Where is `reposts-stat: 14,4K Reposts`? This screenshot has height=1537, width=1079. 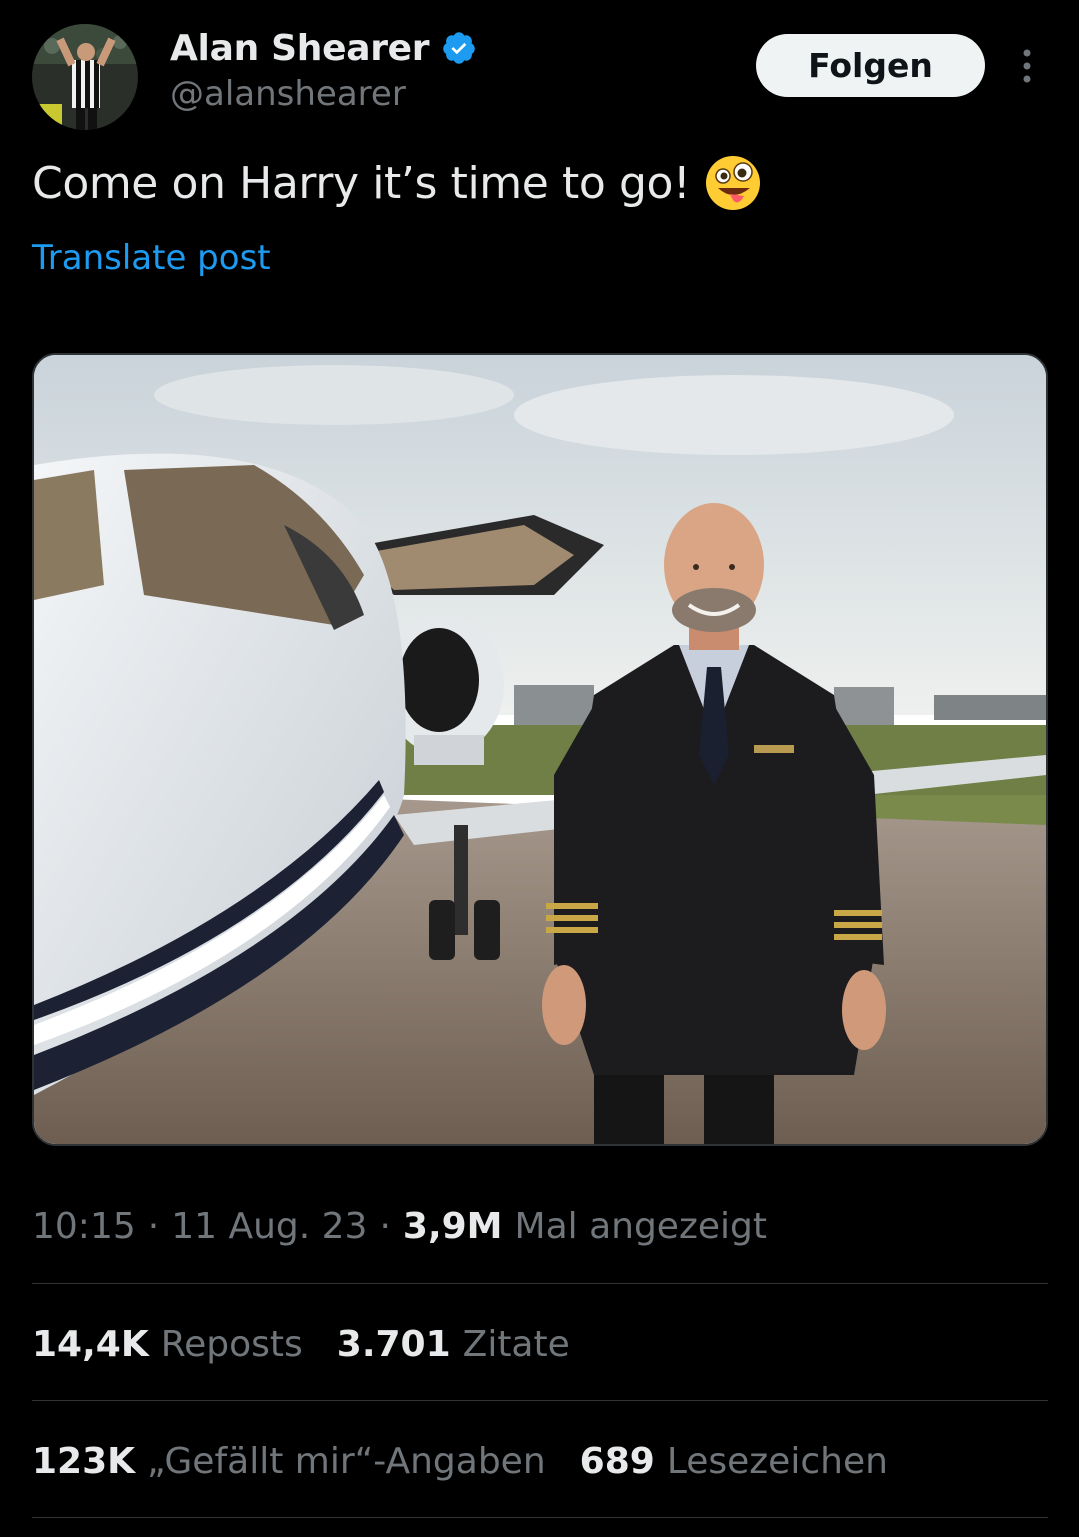 reposts-stat: 14,4K Reposts is located at coordinates (167, 1344).